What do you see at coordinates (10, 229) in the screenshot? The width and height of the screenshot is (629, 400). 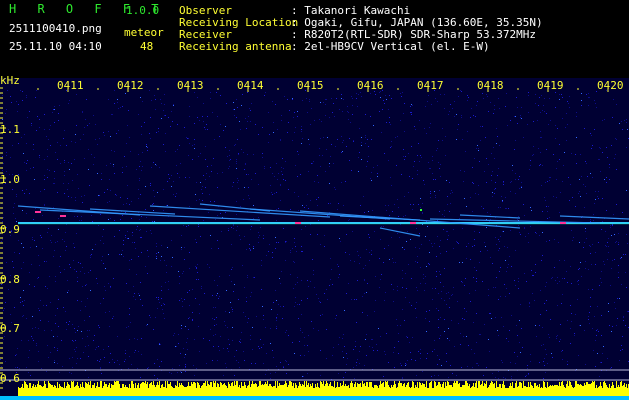 I see `y-tick-label: 0.9` at bounding box center [10, 229].